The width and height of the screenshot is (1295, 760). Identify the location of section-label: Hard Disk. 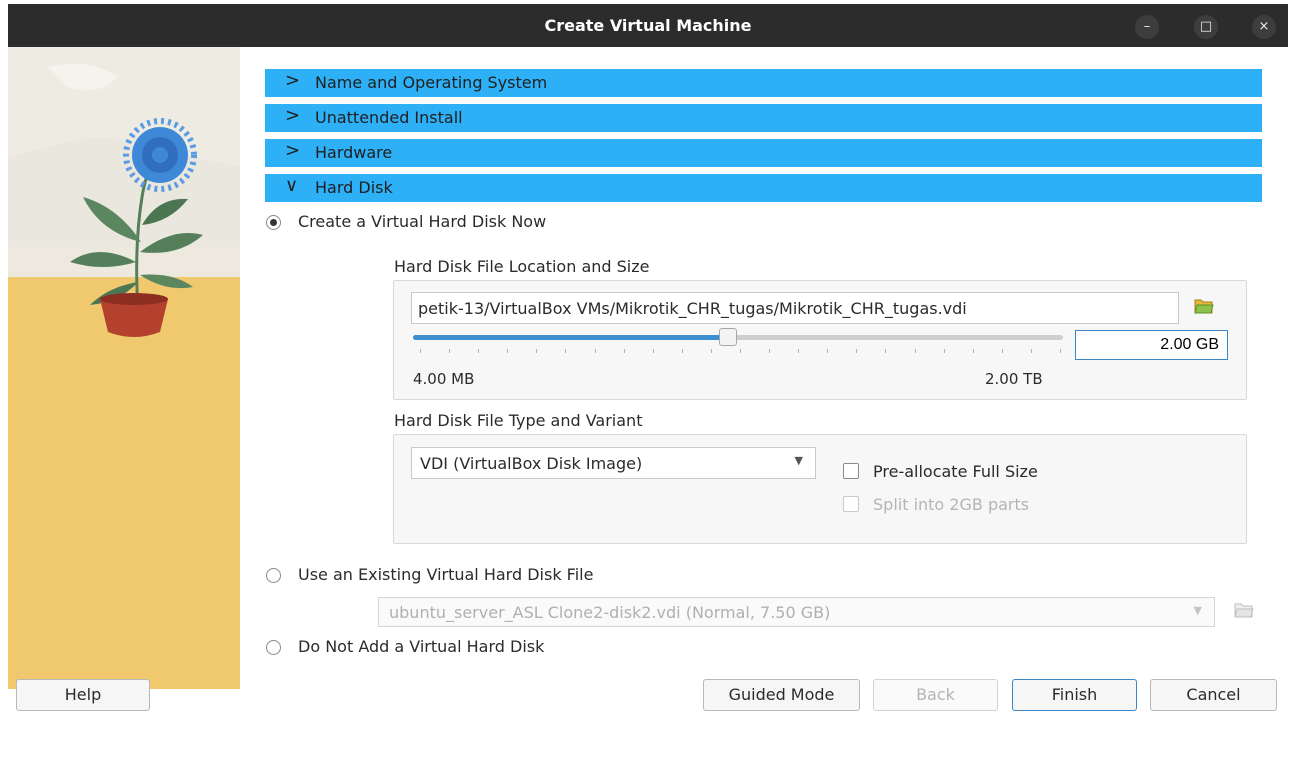
(354, 187).